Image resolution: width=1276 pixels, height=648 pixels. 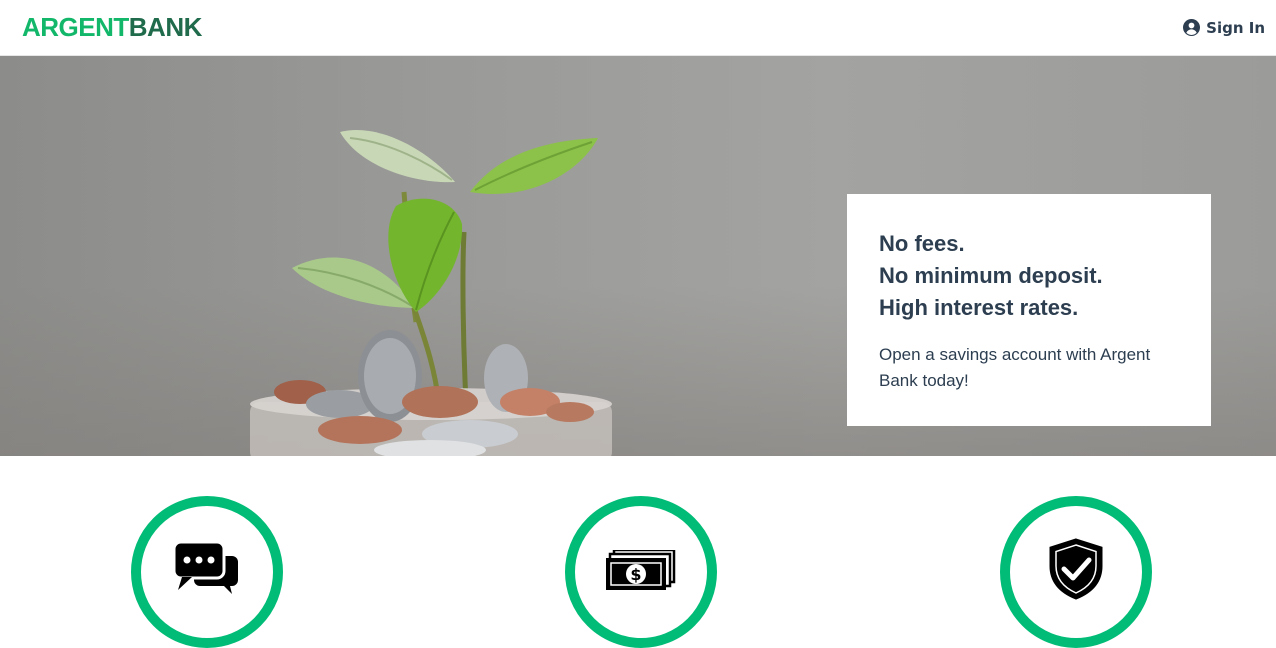 What do you see at coordinates (206, 568) in the screenshot?
I see `chat-icon` at bounding box center [206, 568].